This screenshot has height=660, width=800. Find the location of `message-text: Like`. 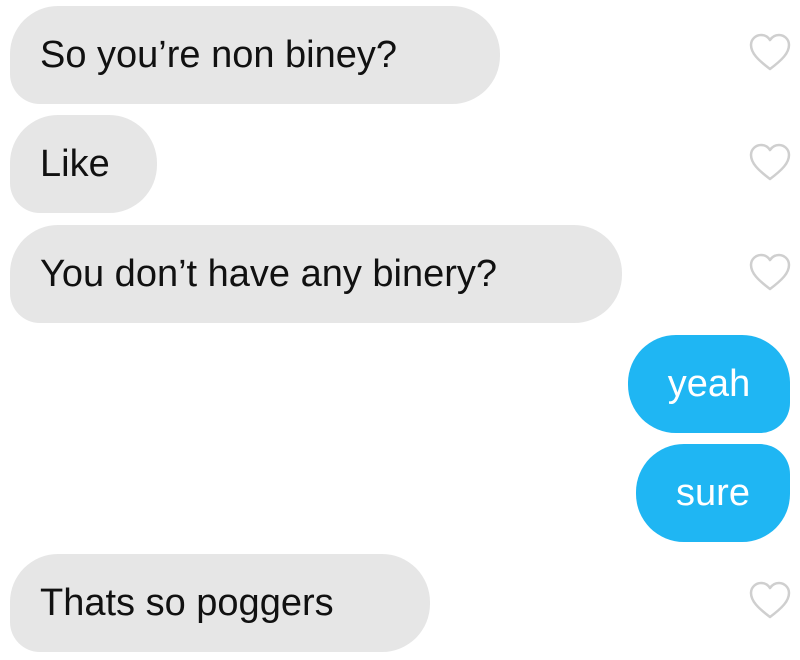

message-text: Like is located at coordinates (75, 164).